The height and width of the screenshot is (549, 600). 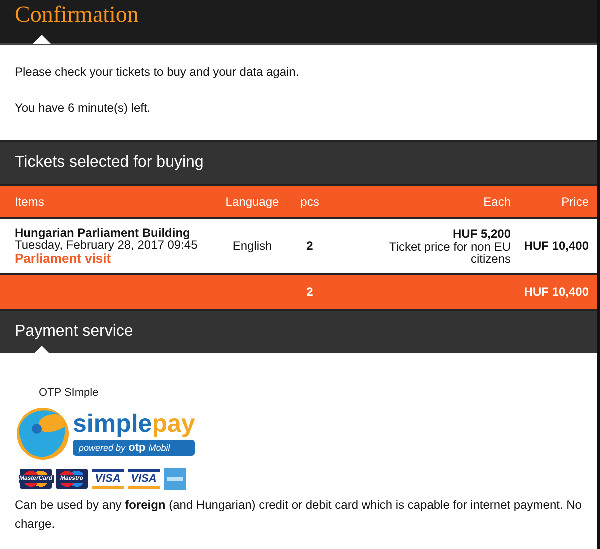 What do you see at coordinates (574, 201) in the screenshot?
I see `column-header: Price` at bounding box center [574, 201].